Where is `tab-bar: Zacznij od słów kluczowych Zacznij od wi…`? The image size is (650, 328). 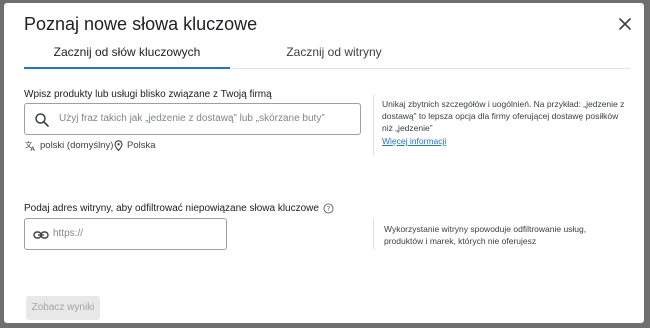
tab-bar: Zacznij od słów kluczowych Zacznij od wi… is located at coordinates (327, 53).